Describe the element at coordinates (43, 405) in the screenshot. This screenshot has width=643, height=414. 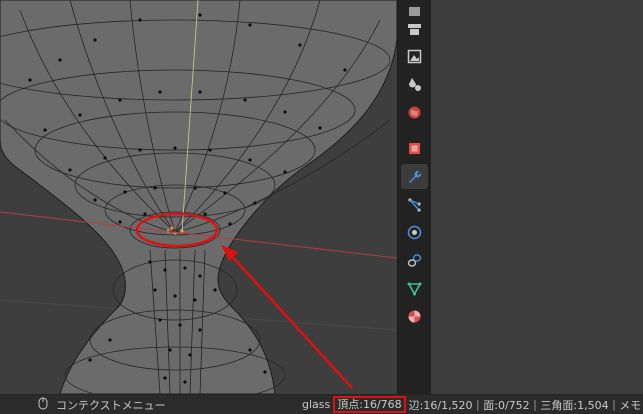
I see `mouse-icon` at that location.